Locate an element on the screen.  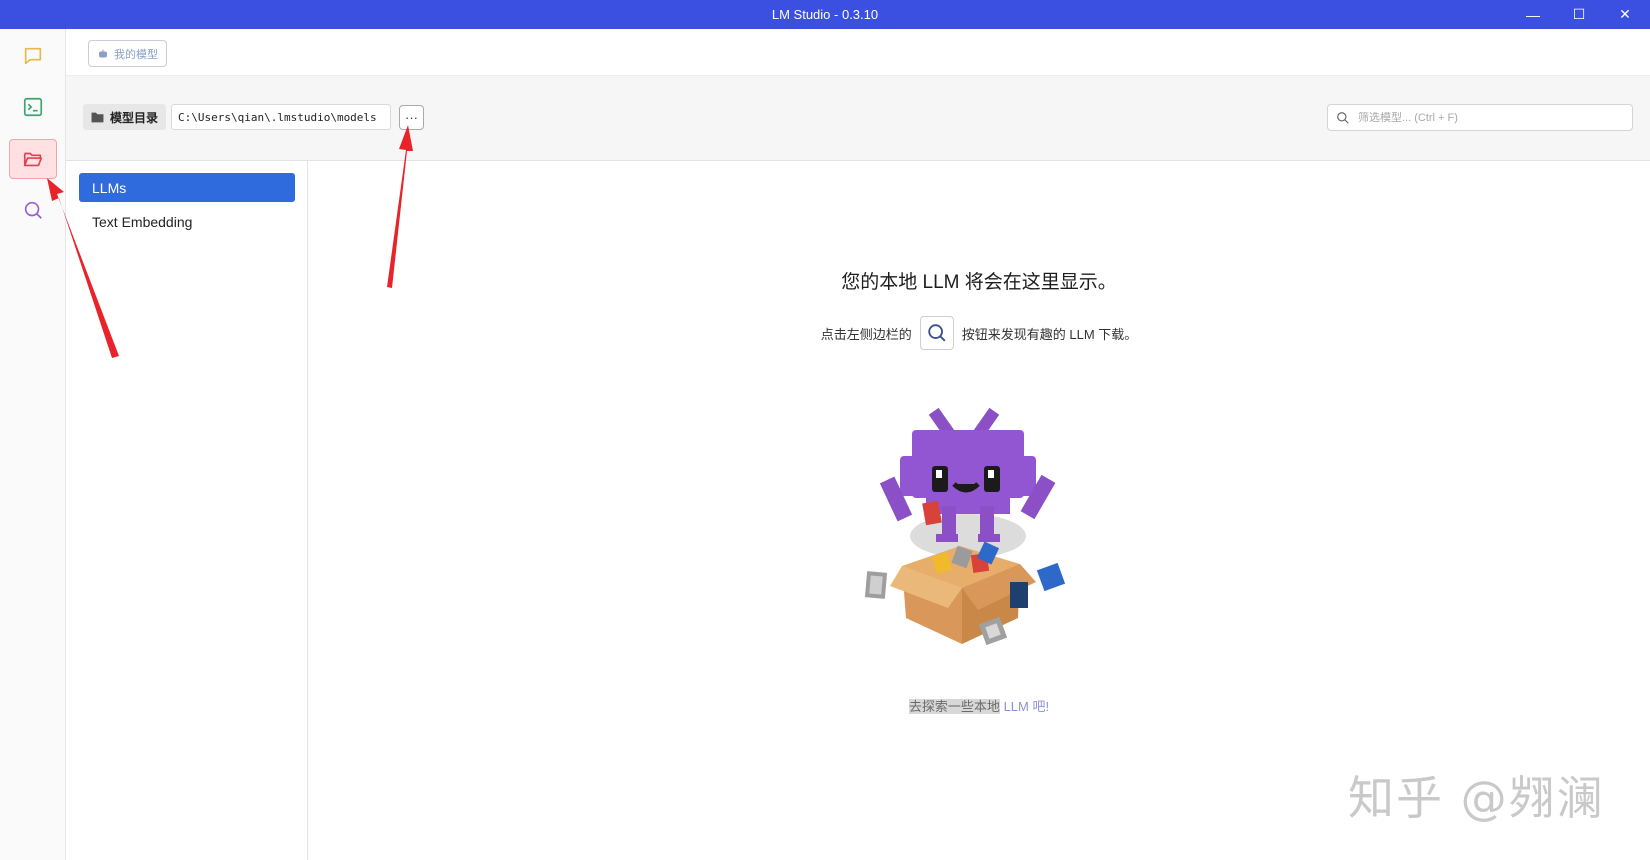
maximize-button: ☐ is located at coordinates (1579, 14).